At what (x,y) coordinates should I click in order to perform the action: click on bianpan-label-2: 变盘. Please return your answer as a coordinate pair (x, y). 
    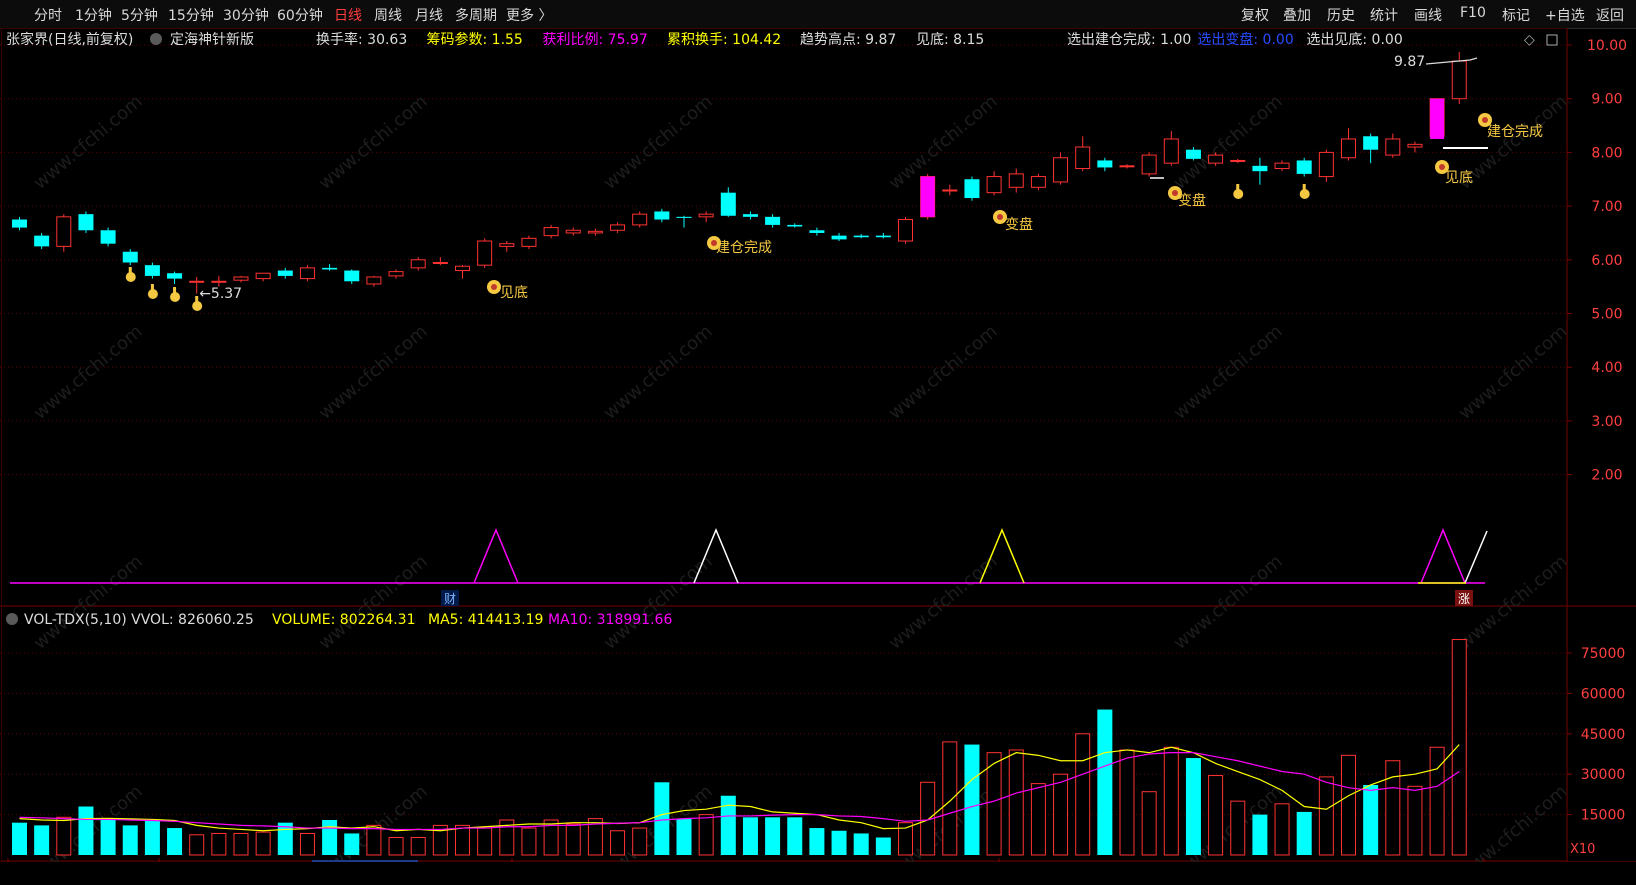
    Looking at the image, I should click on (1192, 200).